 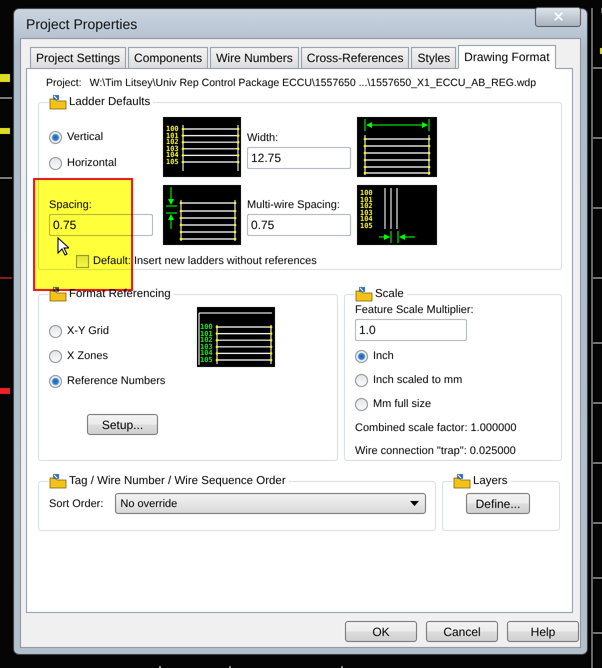 What do you see at coordinates (116, 381) in the screenshot?
I see `radio-label: Reference Numbers` at bounding box center [116, 381].